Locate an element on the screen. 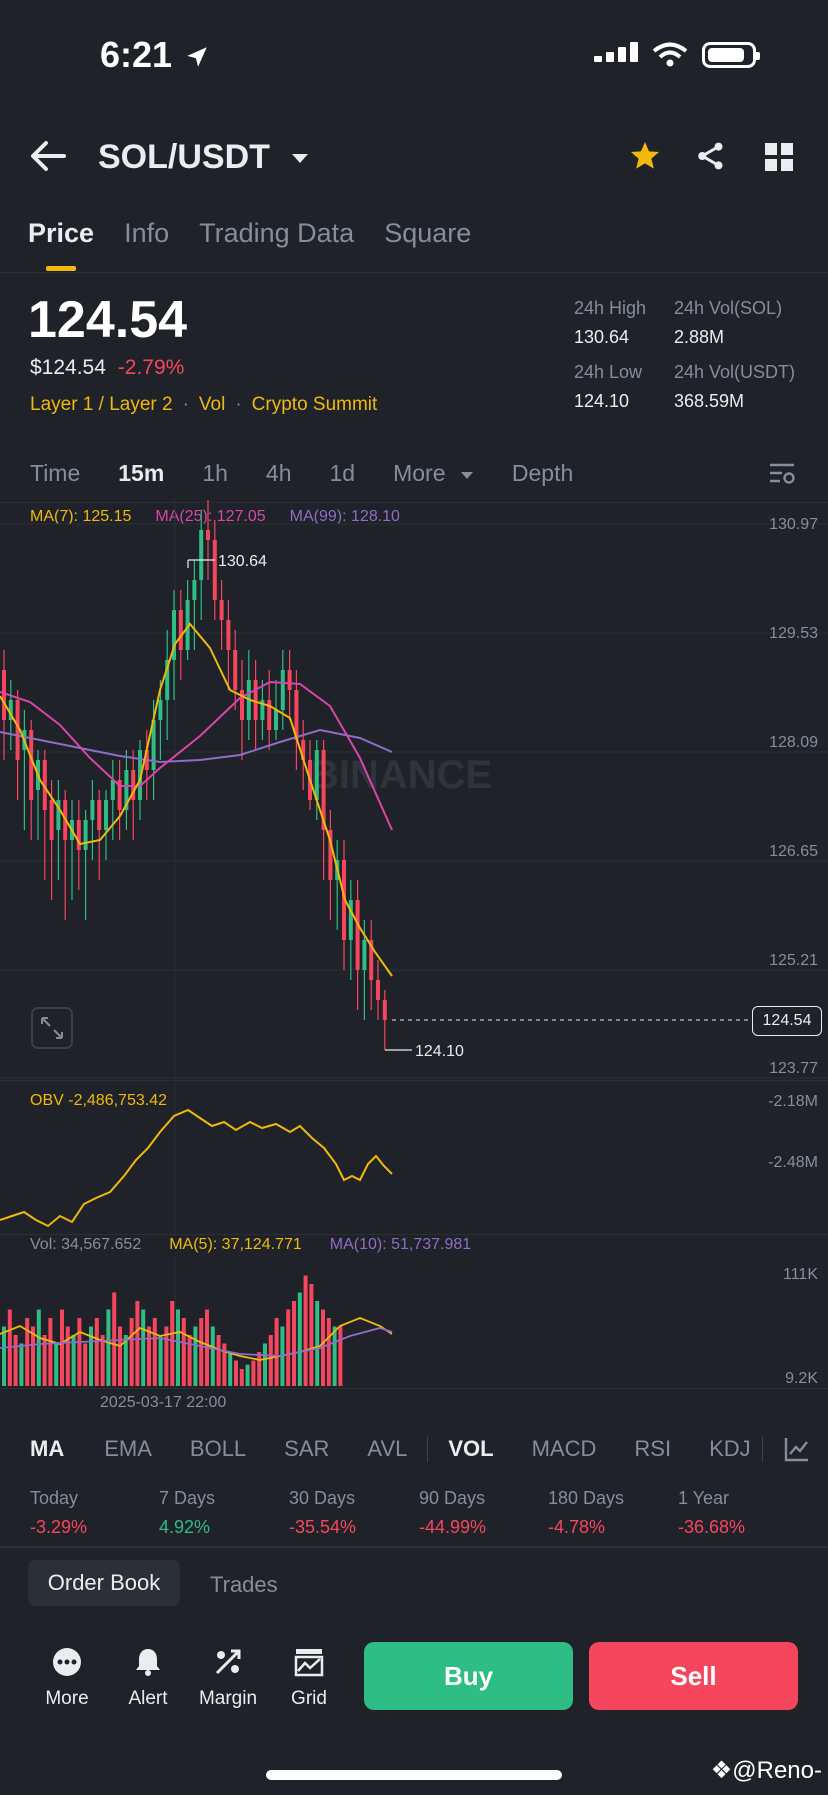  ind-sar: SAR is located at coordinates (306, 1449).